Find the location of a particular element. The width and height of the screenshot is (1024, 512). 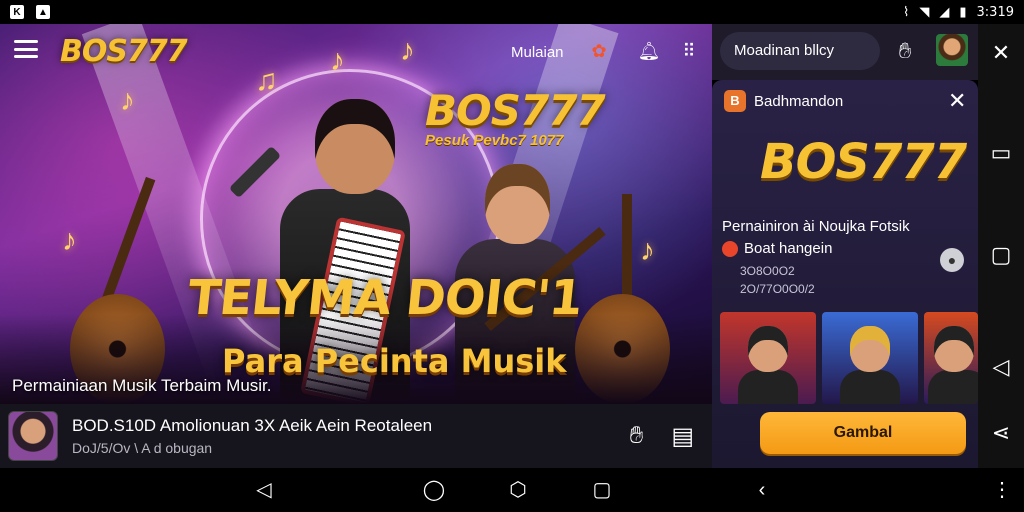

panel-header: Badhmandon is located at coordinates (799, 101).